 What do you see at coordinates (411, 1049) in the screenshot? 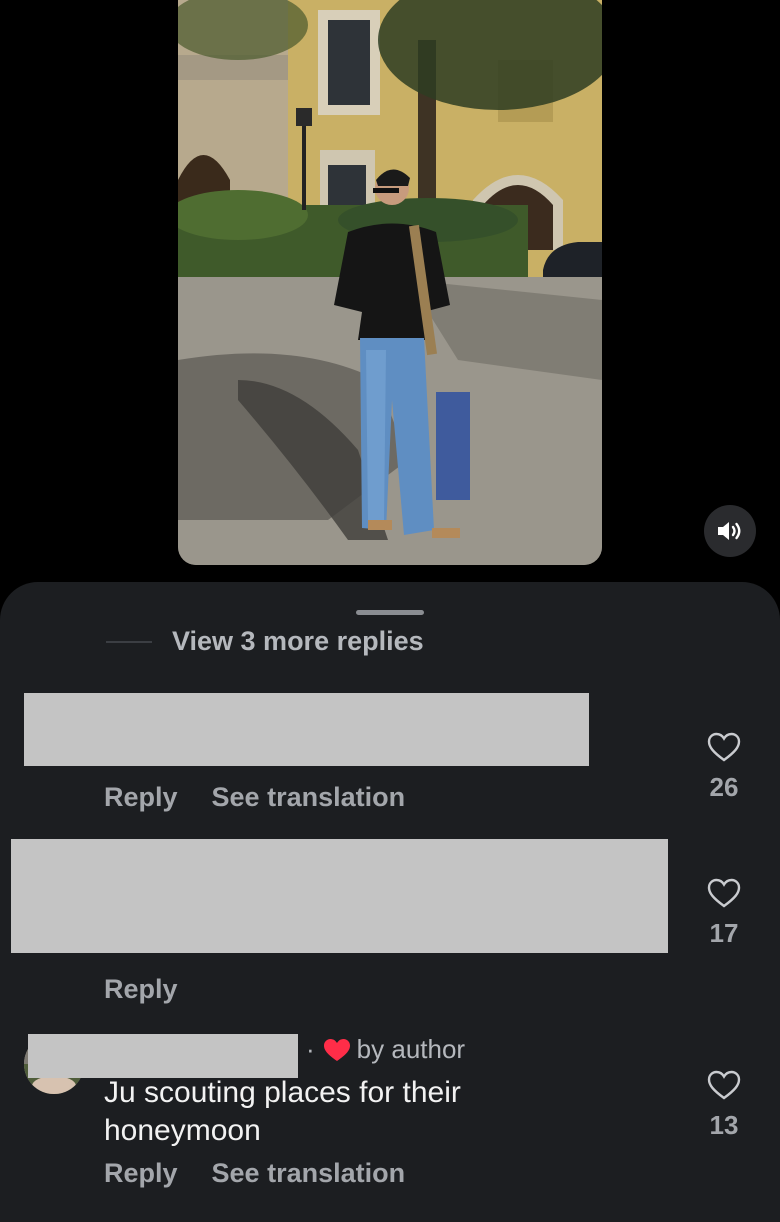
I see `by-author-label: by author` at bounding box center [411, 1049].